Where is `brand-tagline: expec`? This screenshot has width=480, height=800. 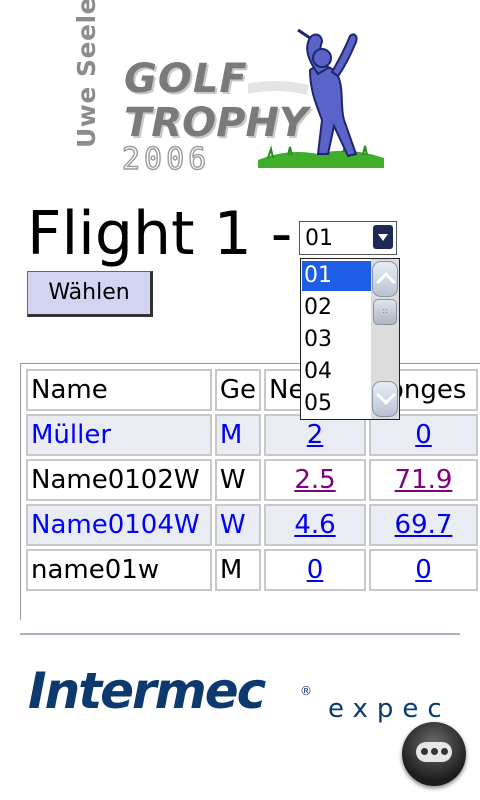
brand-tagline: expec is located at coordinates (389, 709).